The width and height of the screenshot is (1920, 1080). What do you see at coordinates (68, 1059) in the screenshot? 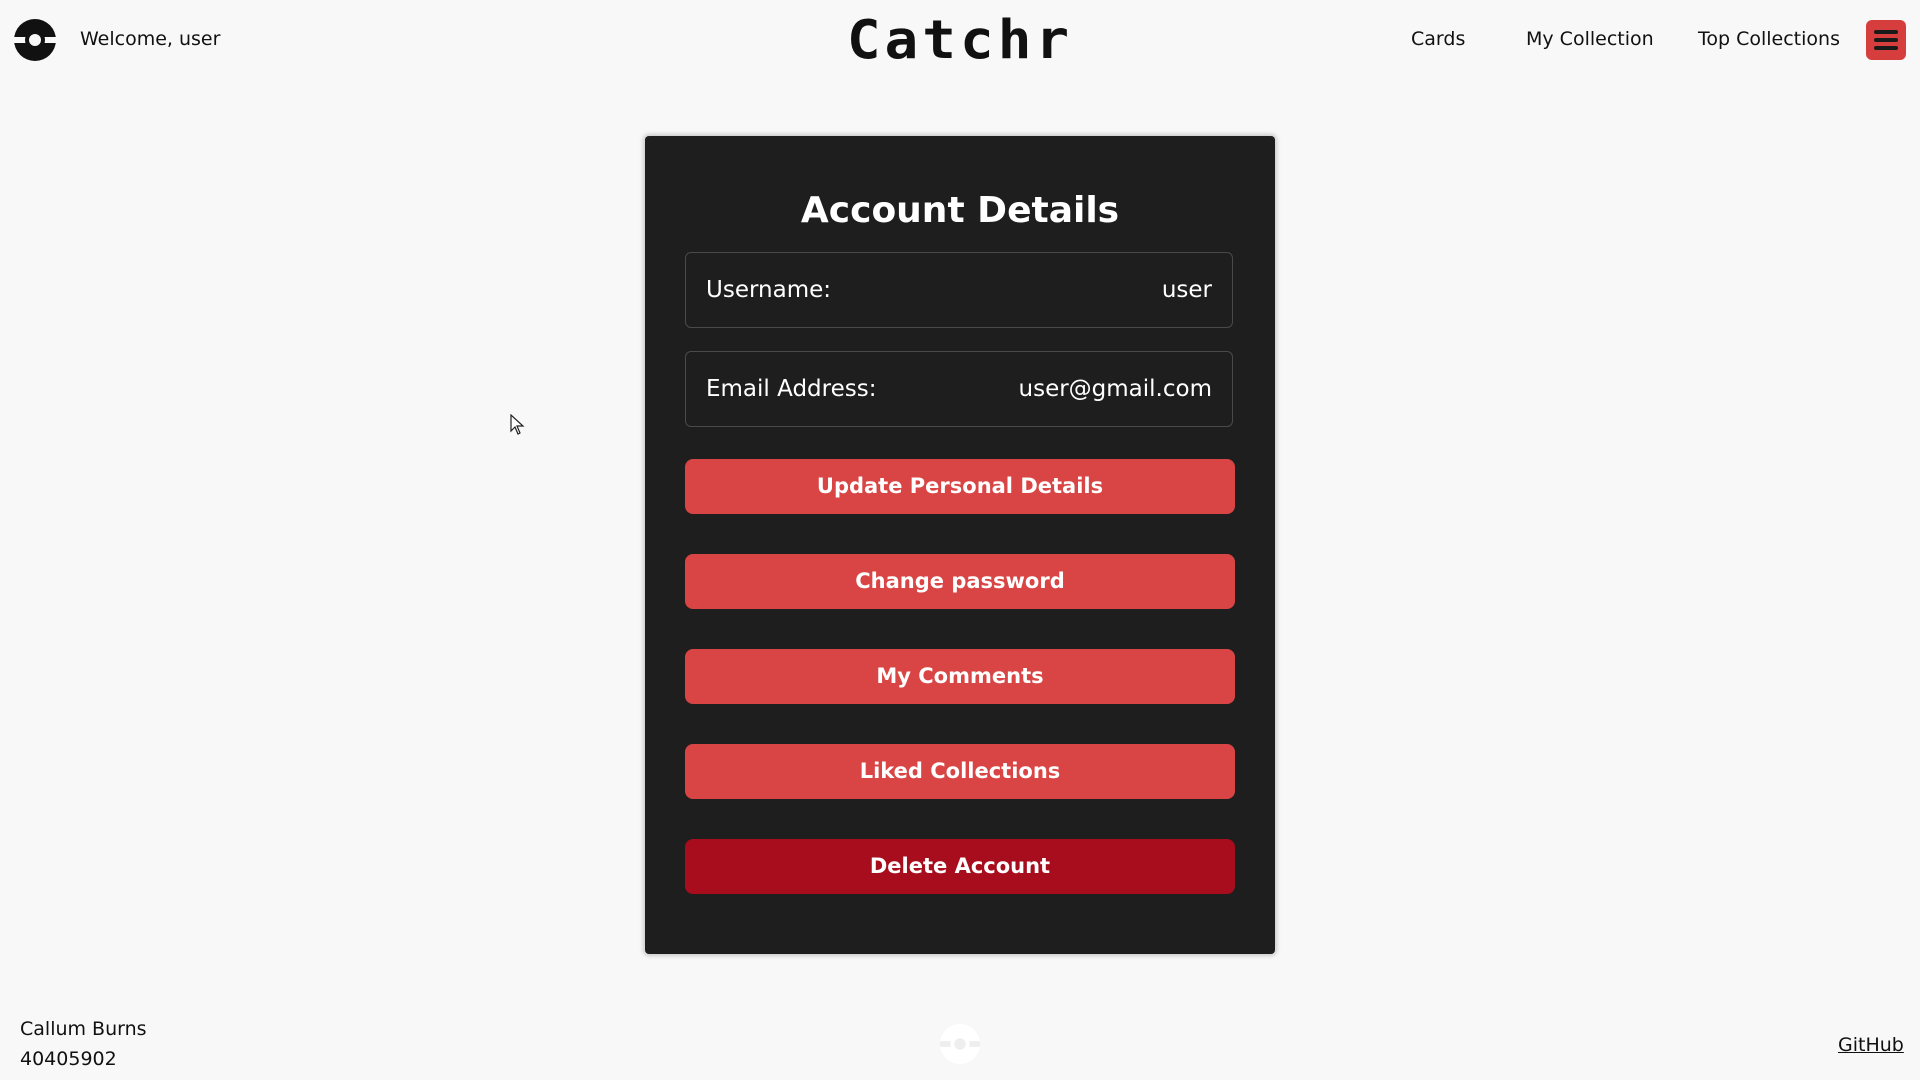
I see `footer-student-id: 40405902` at bounding box center [68, 1059].